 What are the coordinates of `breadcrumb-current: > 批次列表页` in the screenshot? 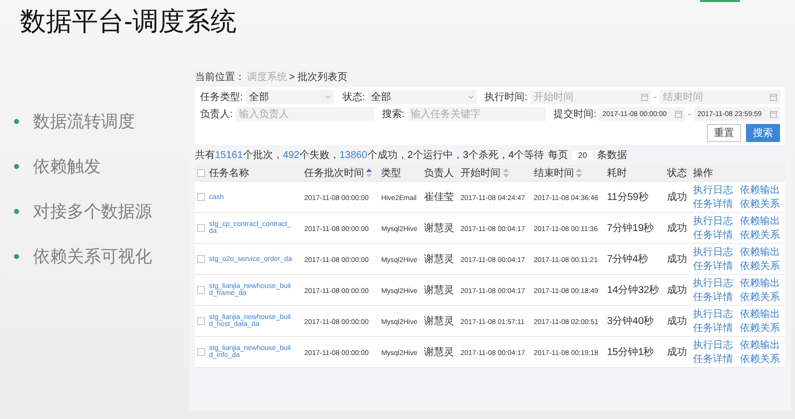 It's located at (318, 77).